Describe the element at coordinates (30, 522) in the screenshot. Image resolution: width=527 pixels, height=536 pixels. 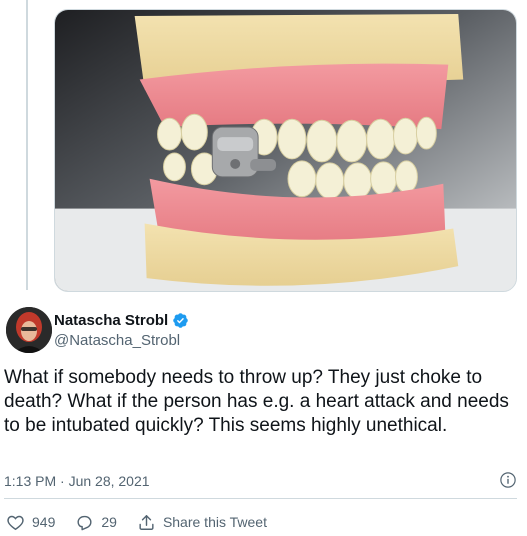
I see `like-button: 949` at that location.